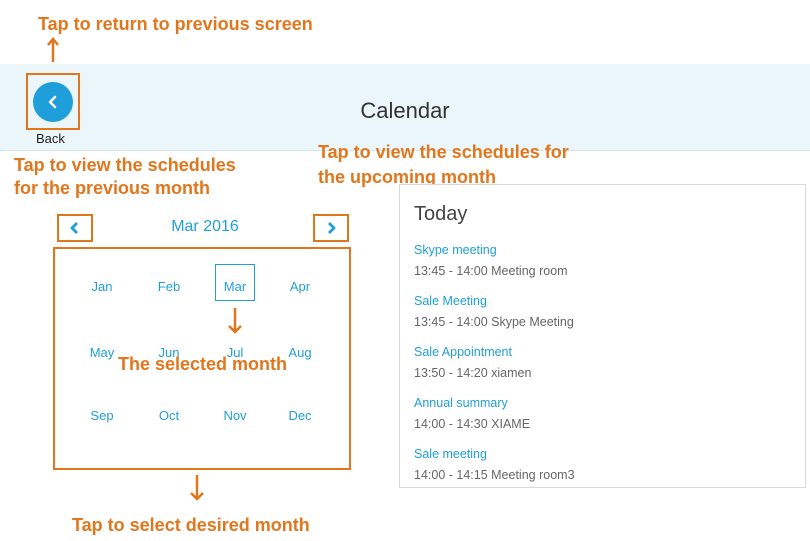 This screenshot has height=541, width=810. What do you see at coordinates (450, 301) in the screenshot?
I see `event-name: Sale Meeting` at bounding box center [450, 301].